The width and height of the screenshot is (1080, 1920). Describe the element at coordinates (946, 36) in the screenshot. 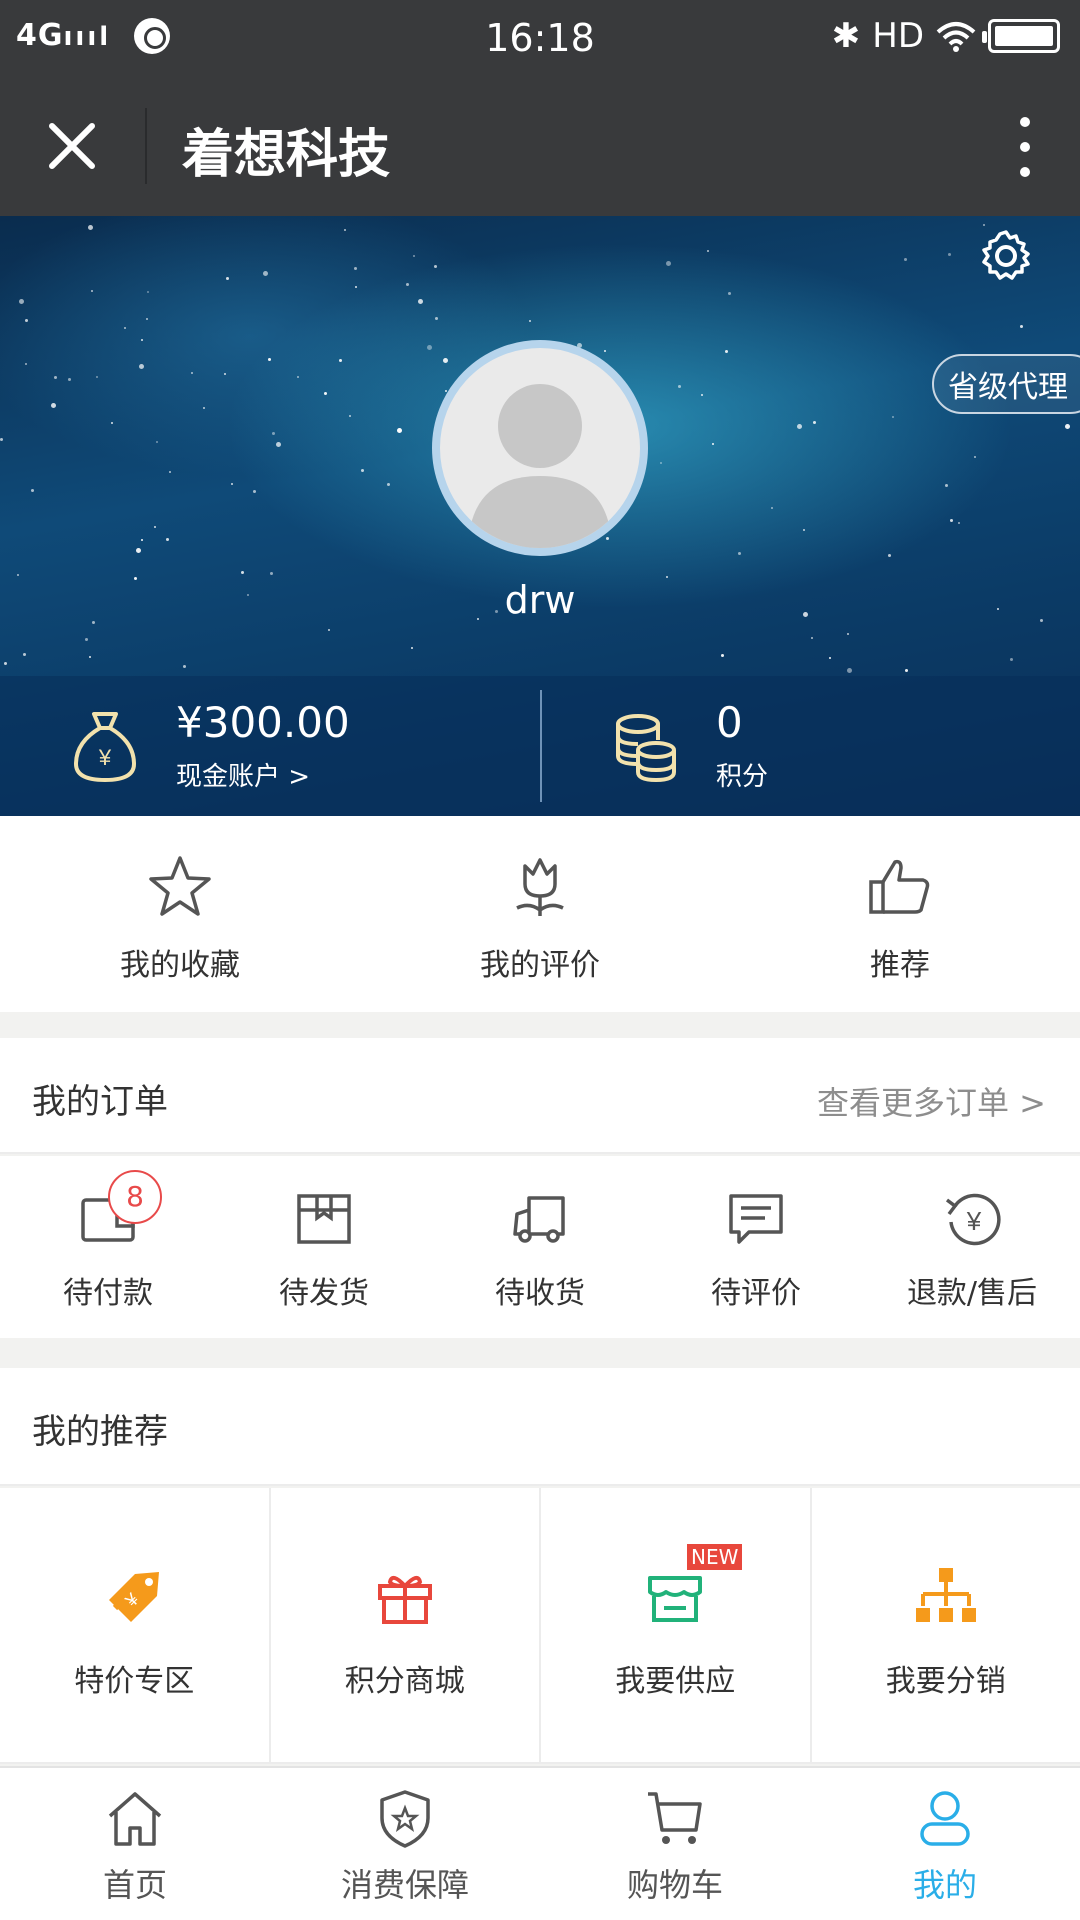

I see `status-right: ✱ HD` at that location.